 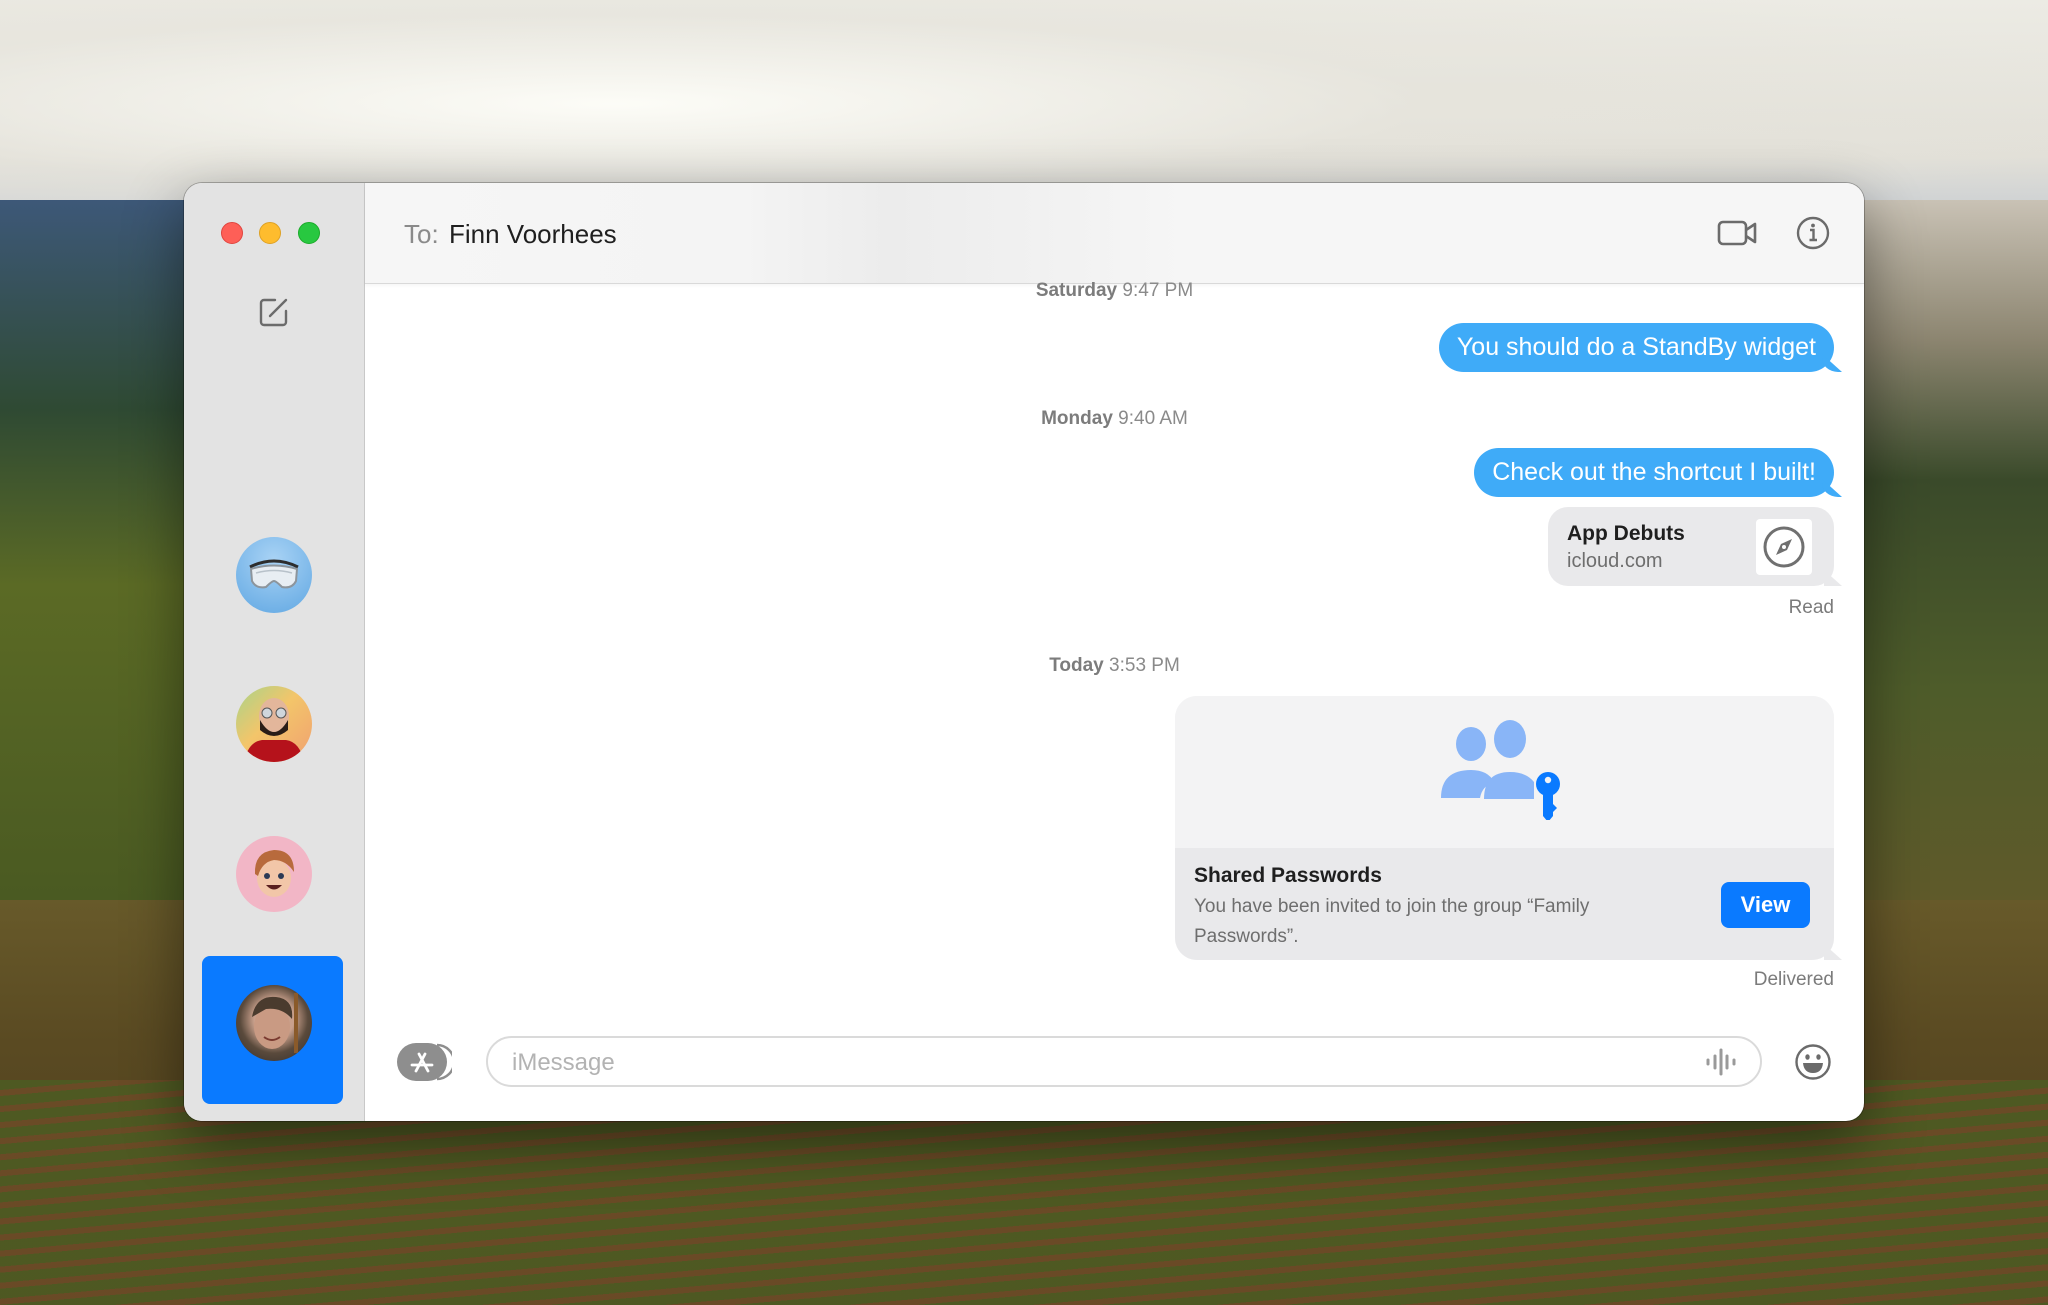 I want to click on facetime-video-button, so click(x=1738, y=233).